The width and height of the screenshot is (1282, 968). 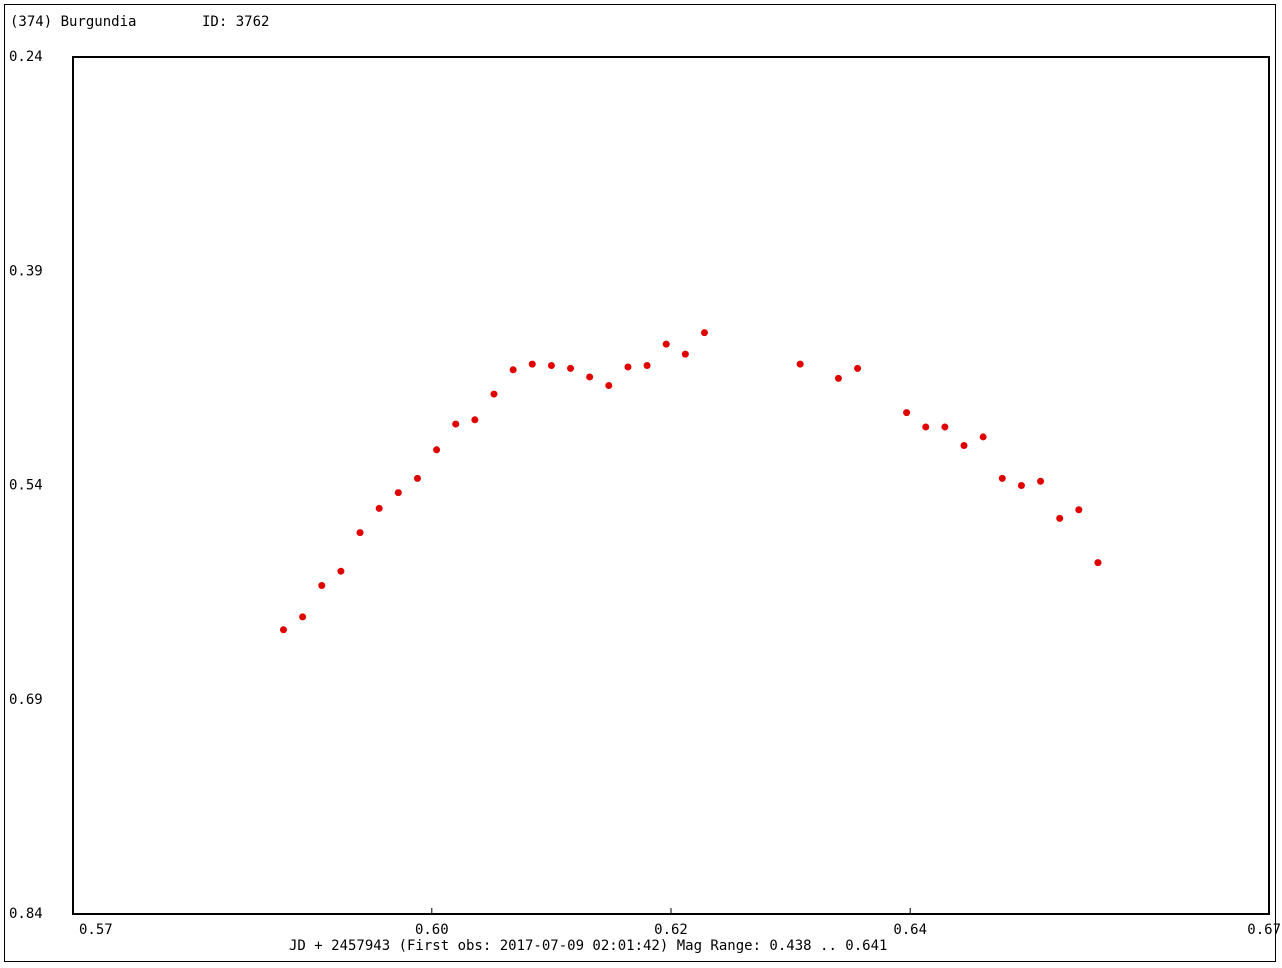 What do you see at coordinates (1264, 930) in the screenshot?
I see `x-tick-label: 0.67` at bounding box center [1264, 930].